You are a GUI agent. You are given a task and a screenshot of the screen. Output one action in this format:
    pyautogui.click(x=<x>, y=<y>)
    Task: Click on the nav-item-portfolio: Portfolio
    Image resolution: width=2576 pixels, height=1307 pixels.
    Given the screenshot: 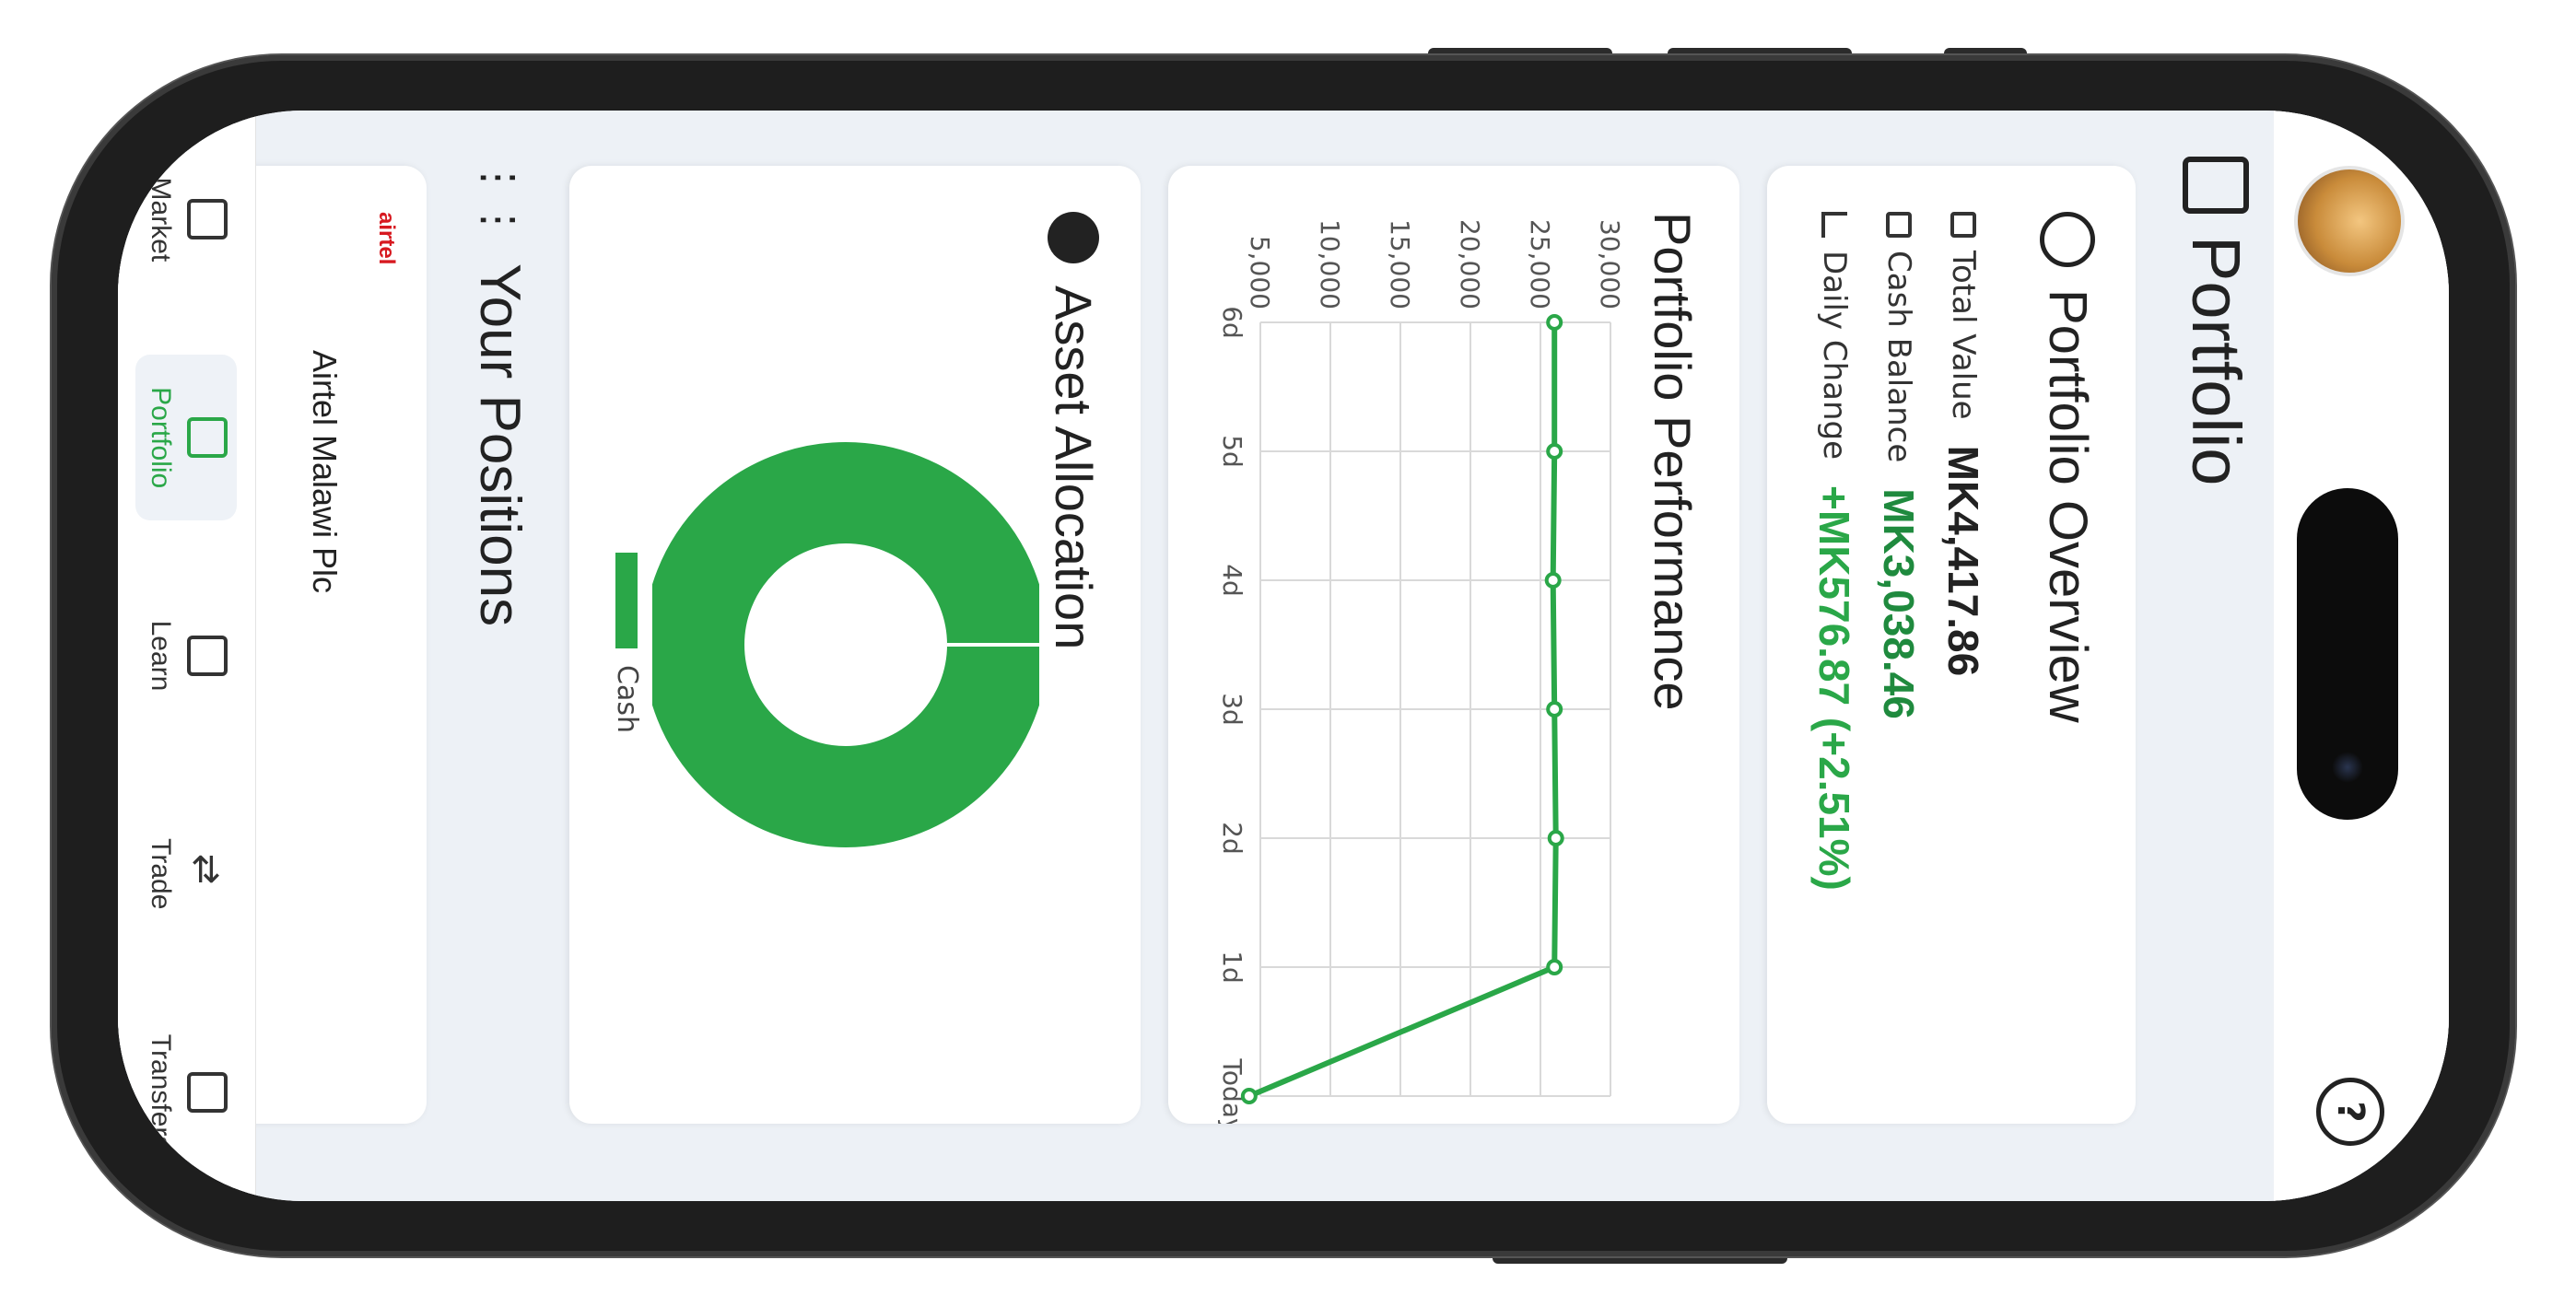 What is the action you would take?
    pyautogui.click(x=186, y=438)
    